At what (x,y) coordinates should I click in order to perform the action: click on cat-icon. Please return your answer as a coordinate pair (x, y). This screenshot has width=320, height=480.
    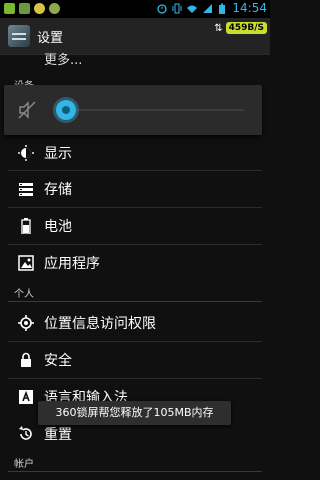
    Looking at the image, I should click on (39, 8).